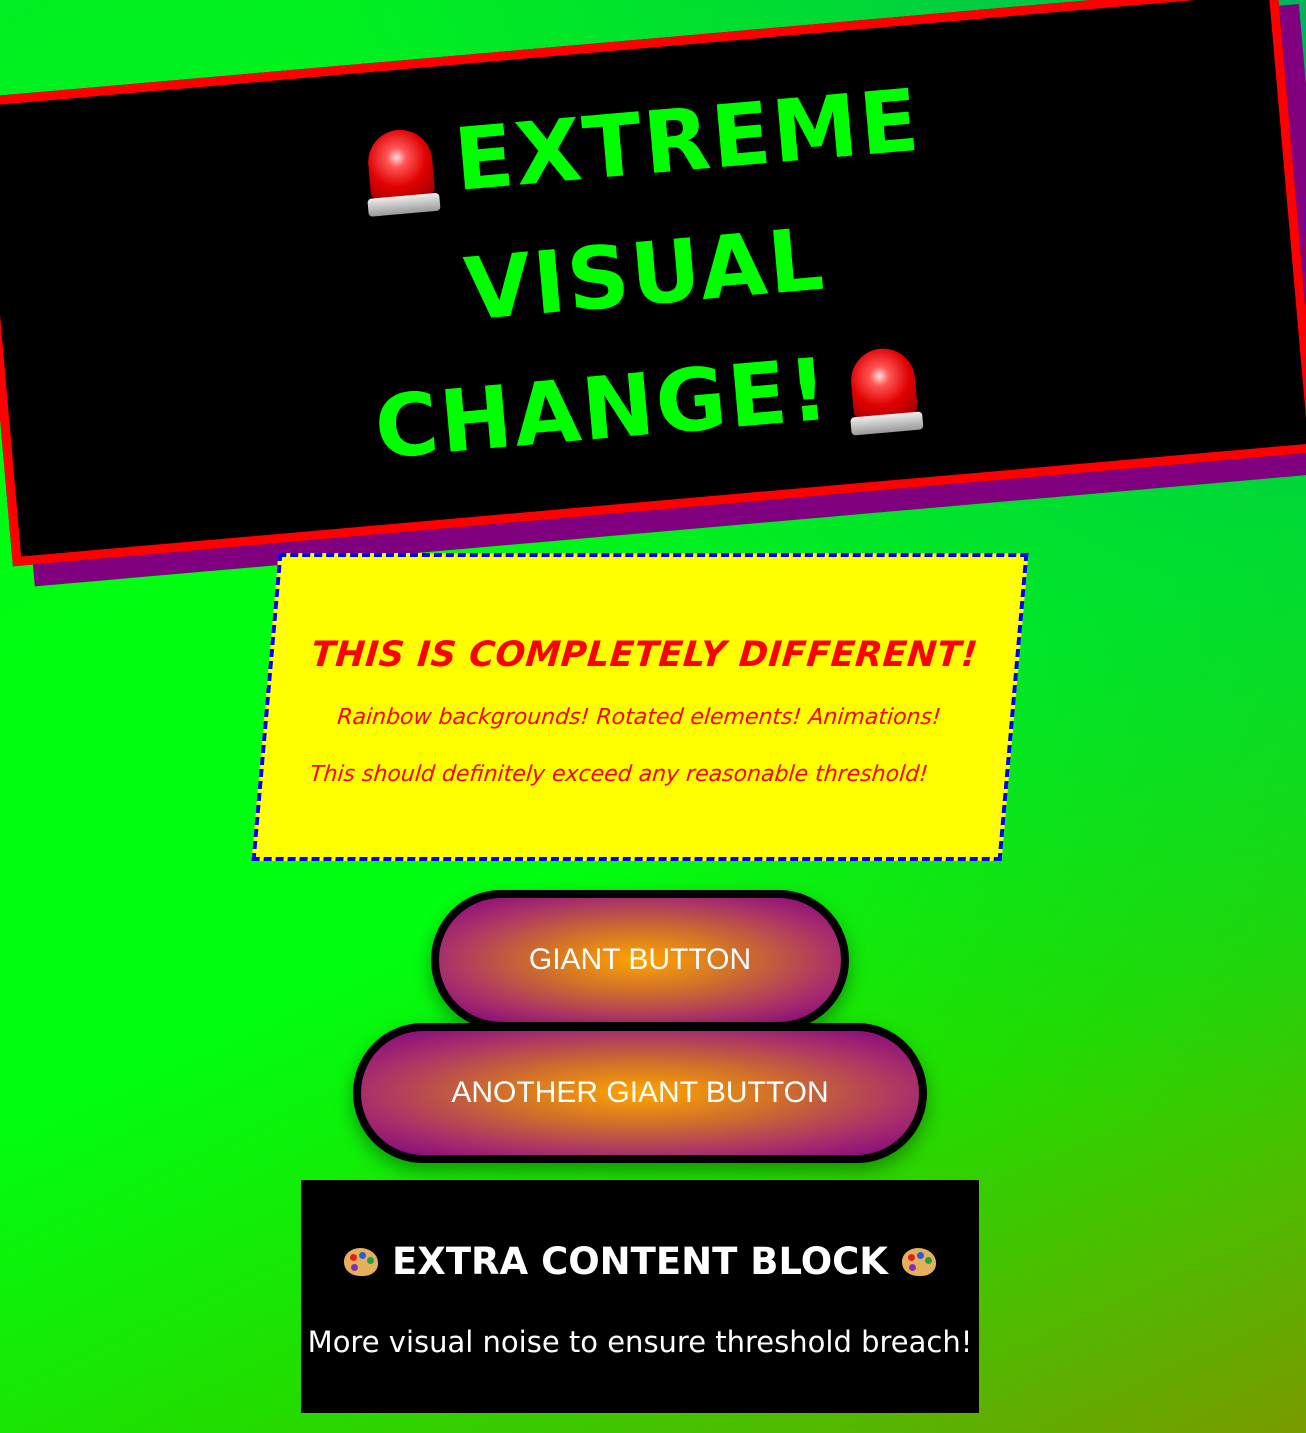 The width and height of the screenshot is (1306, 1433). Describe the element at coordinates (640, 1093) in the screenshot. I see `another-giant-button: ANOTHER GIANT BUTTON` at that location.